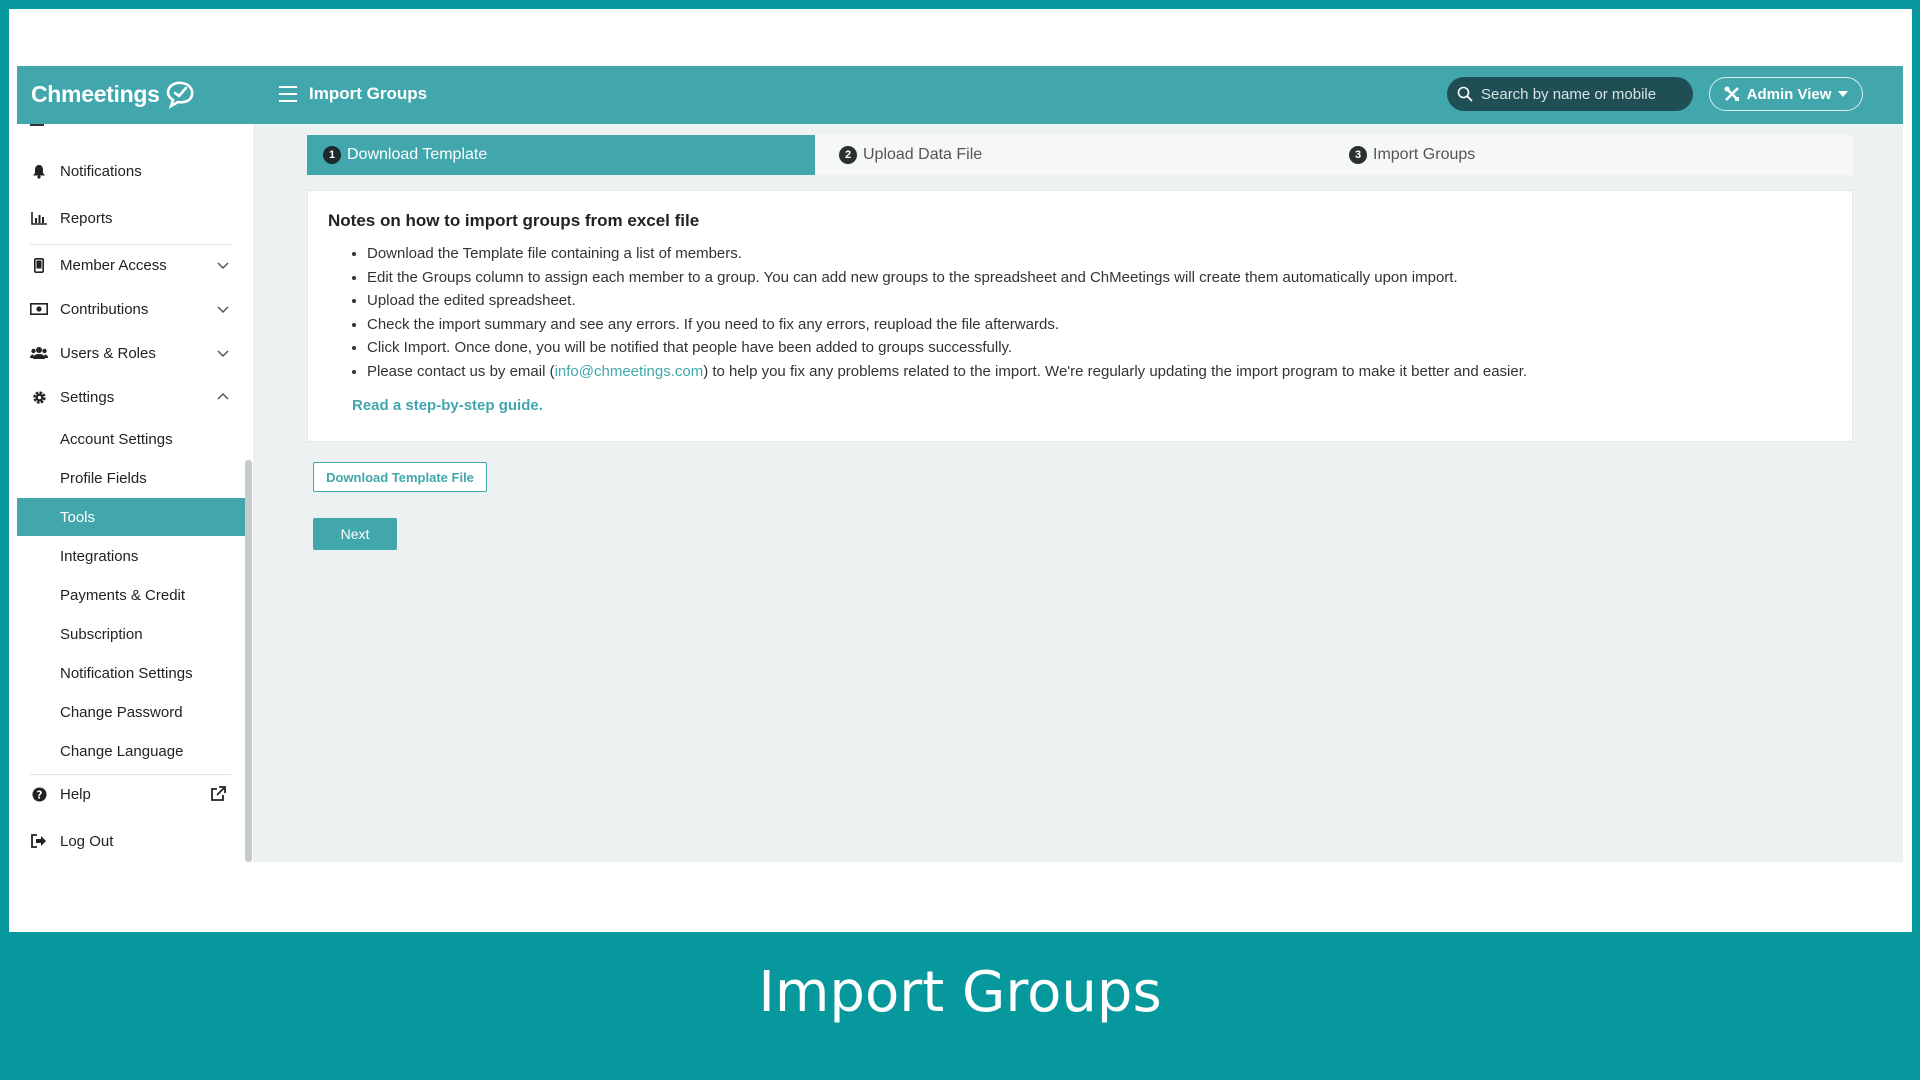  Describe the element at coordinates (78, 517) in the screenshot. I see `sidebar-sub-label: Tools` at that location.